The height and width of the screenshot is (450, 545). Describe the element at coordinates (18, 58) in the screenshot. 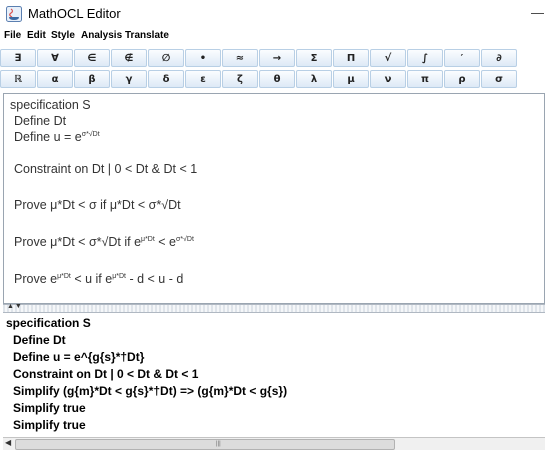

I see `symbol-exists-button: ∃` at that location.